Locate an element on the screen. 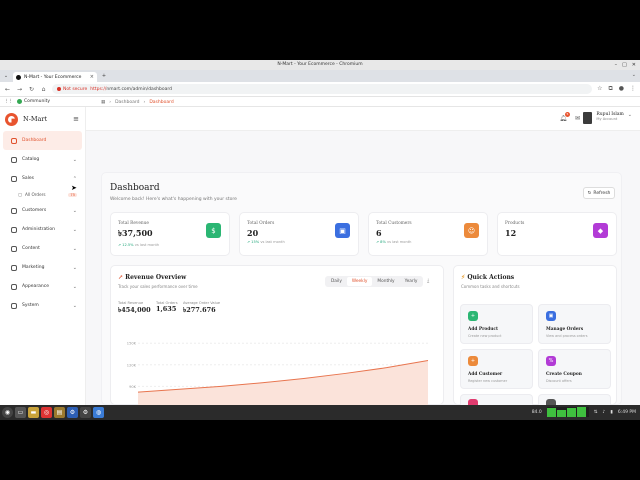 This screenshot has height=480, width=640. qa-manage-orders: ▣ Manage Orders View and process orders is located at coordinates (574, 324).